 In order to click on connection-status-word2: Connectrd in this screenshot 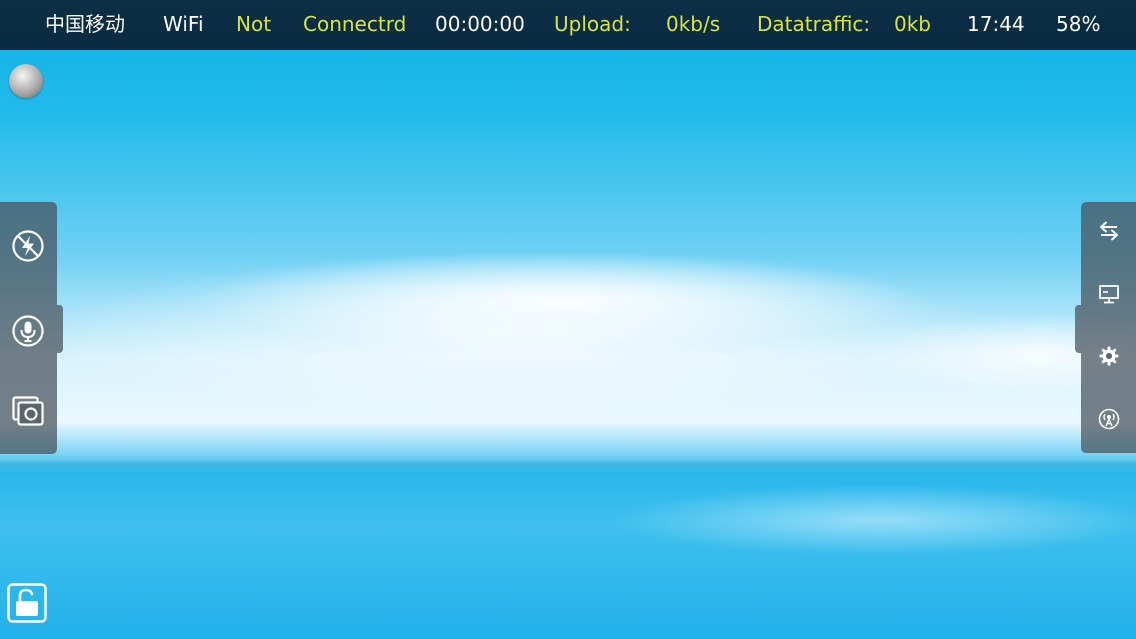, I will do `click(355, 24)`.